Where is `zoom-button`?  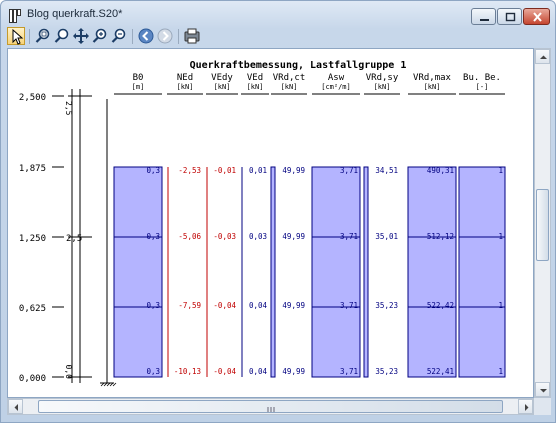
zoom-button is located at coordinates (62, 36).